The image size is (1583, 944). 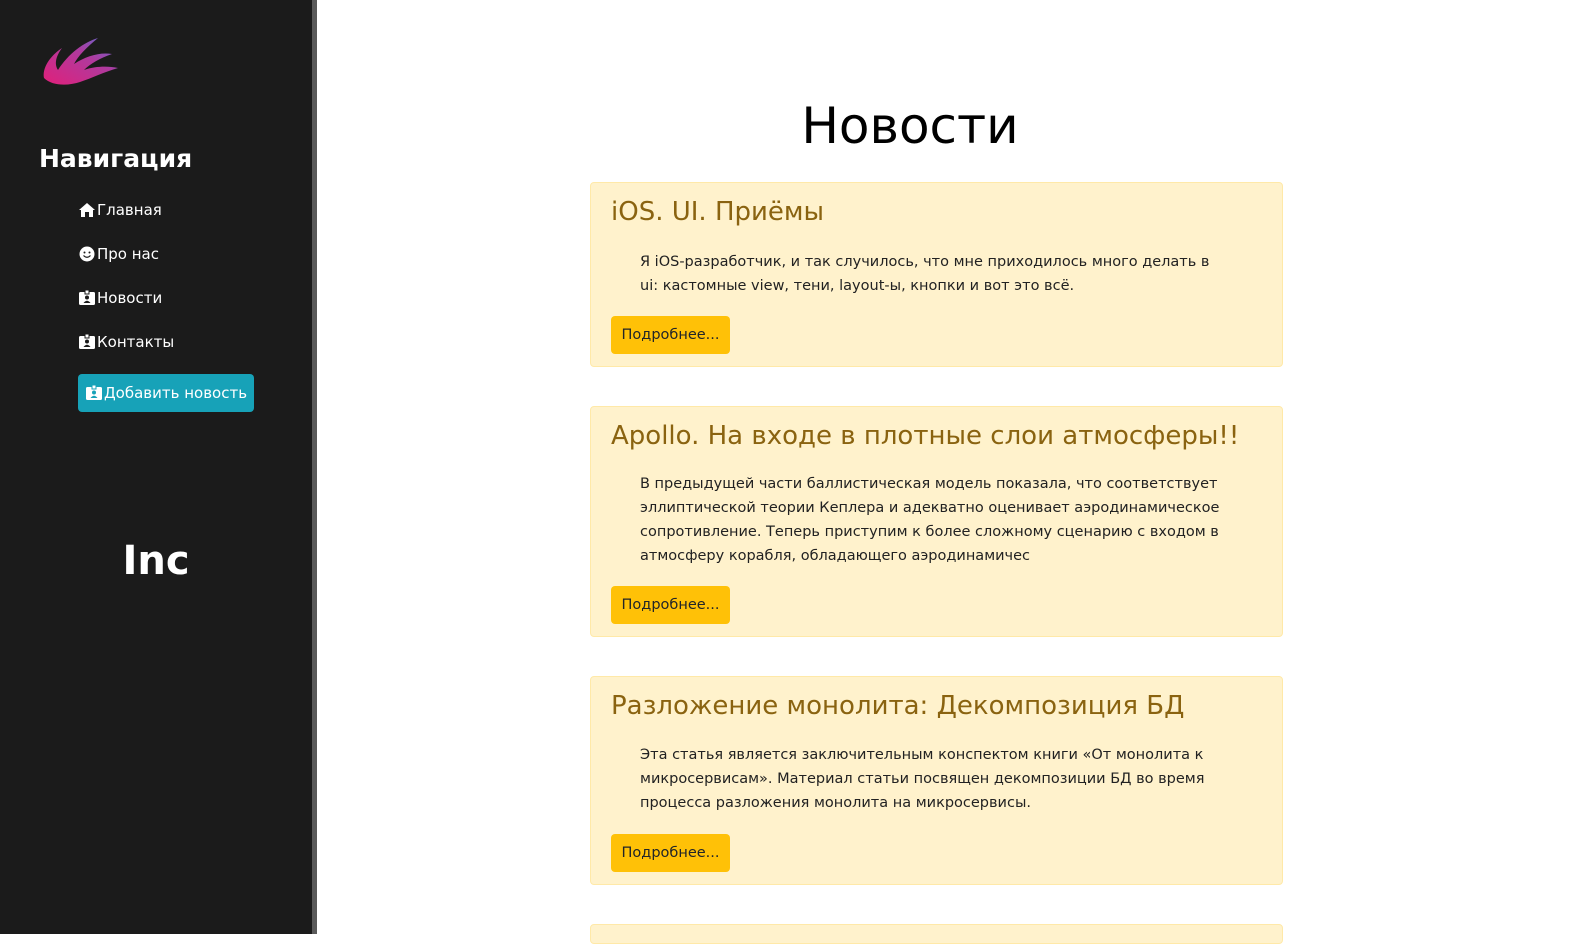 I want to click on nav-item-about: Про нас, so click(x=126, y=254).